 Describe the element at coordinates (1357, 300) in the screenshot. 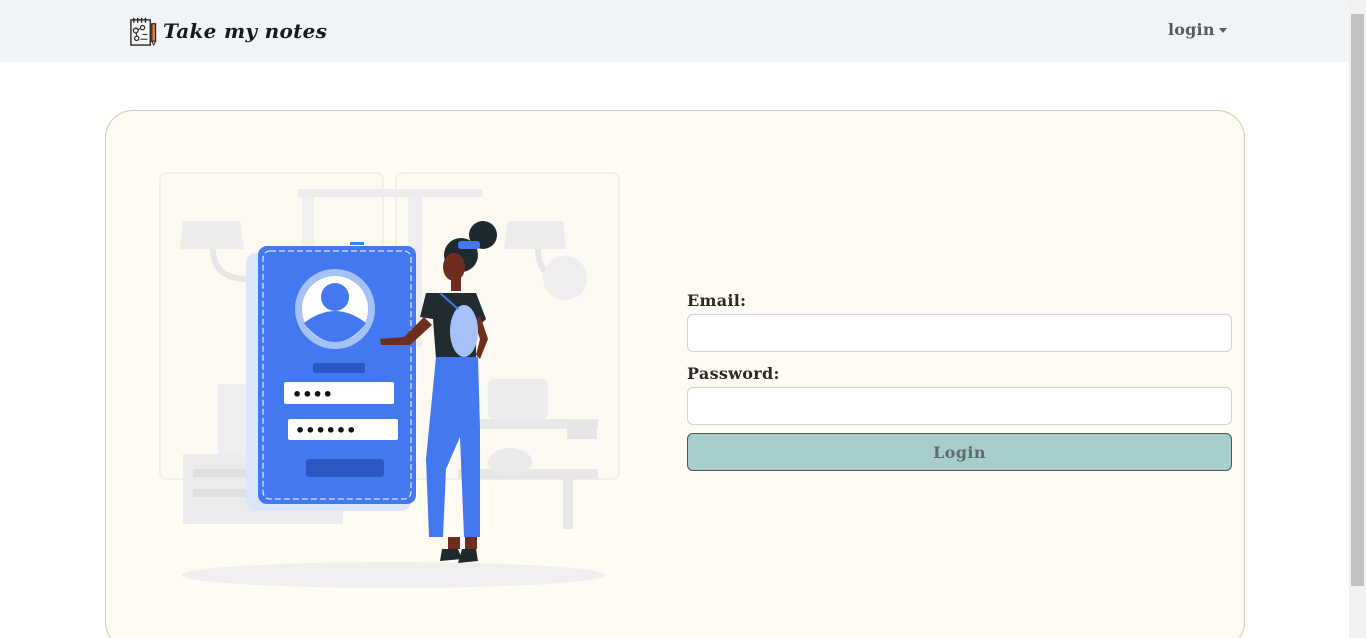

I see `scrollbar-thumb` at that location.